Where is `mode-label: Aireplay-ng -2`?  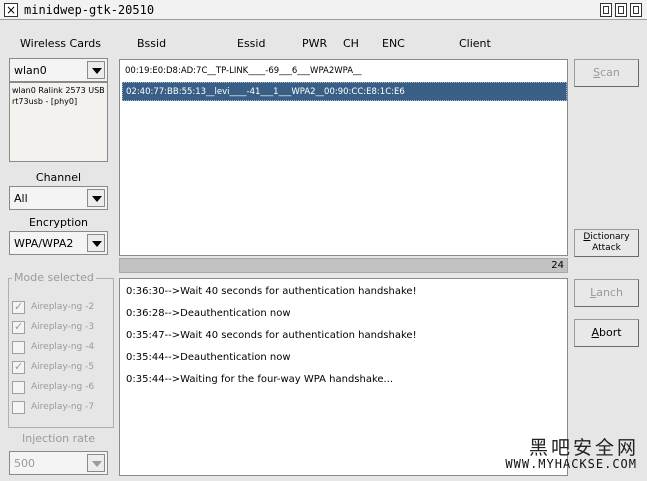 mode-label: Aireplay-ng -2 is located at coordinates (63, 307).